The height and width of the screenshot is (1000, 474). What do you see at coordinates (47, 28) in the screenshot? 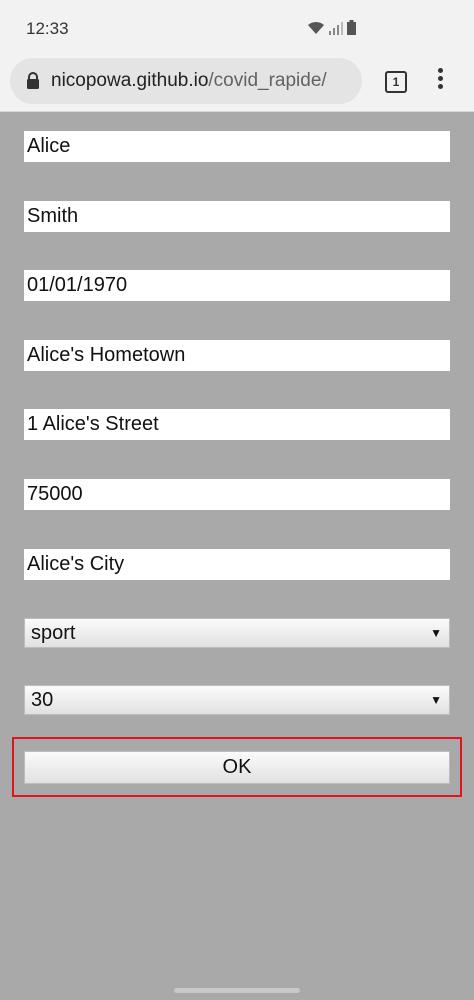
I see `status-time: 12:33` at bounding box center [47, 28].